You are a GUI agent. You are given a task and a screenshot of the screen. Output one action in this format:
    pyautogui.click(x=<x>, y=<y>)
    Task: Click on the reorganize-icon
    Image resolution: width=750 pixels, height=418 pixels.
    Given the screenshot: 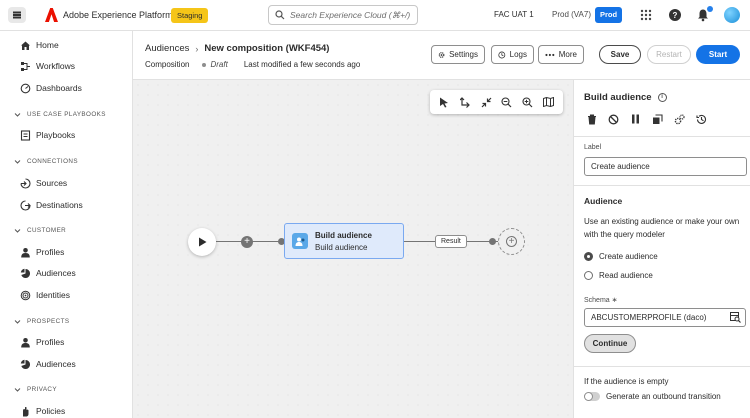 What is the action you would take?
    pyautogui.click(x=464, y=102)
    